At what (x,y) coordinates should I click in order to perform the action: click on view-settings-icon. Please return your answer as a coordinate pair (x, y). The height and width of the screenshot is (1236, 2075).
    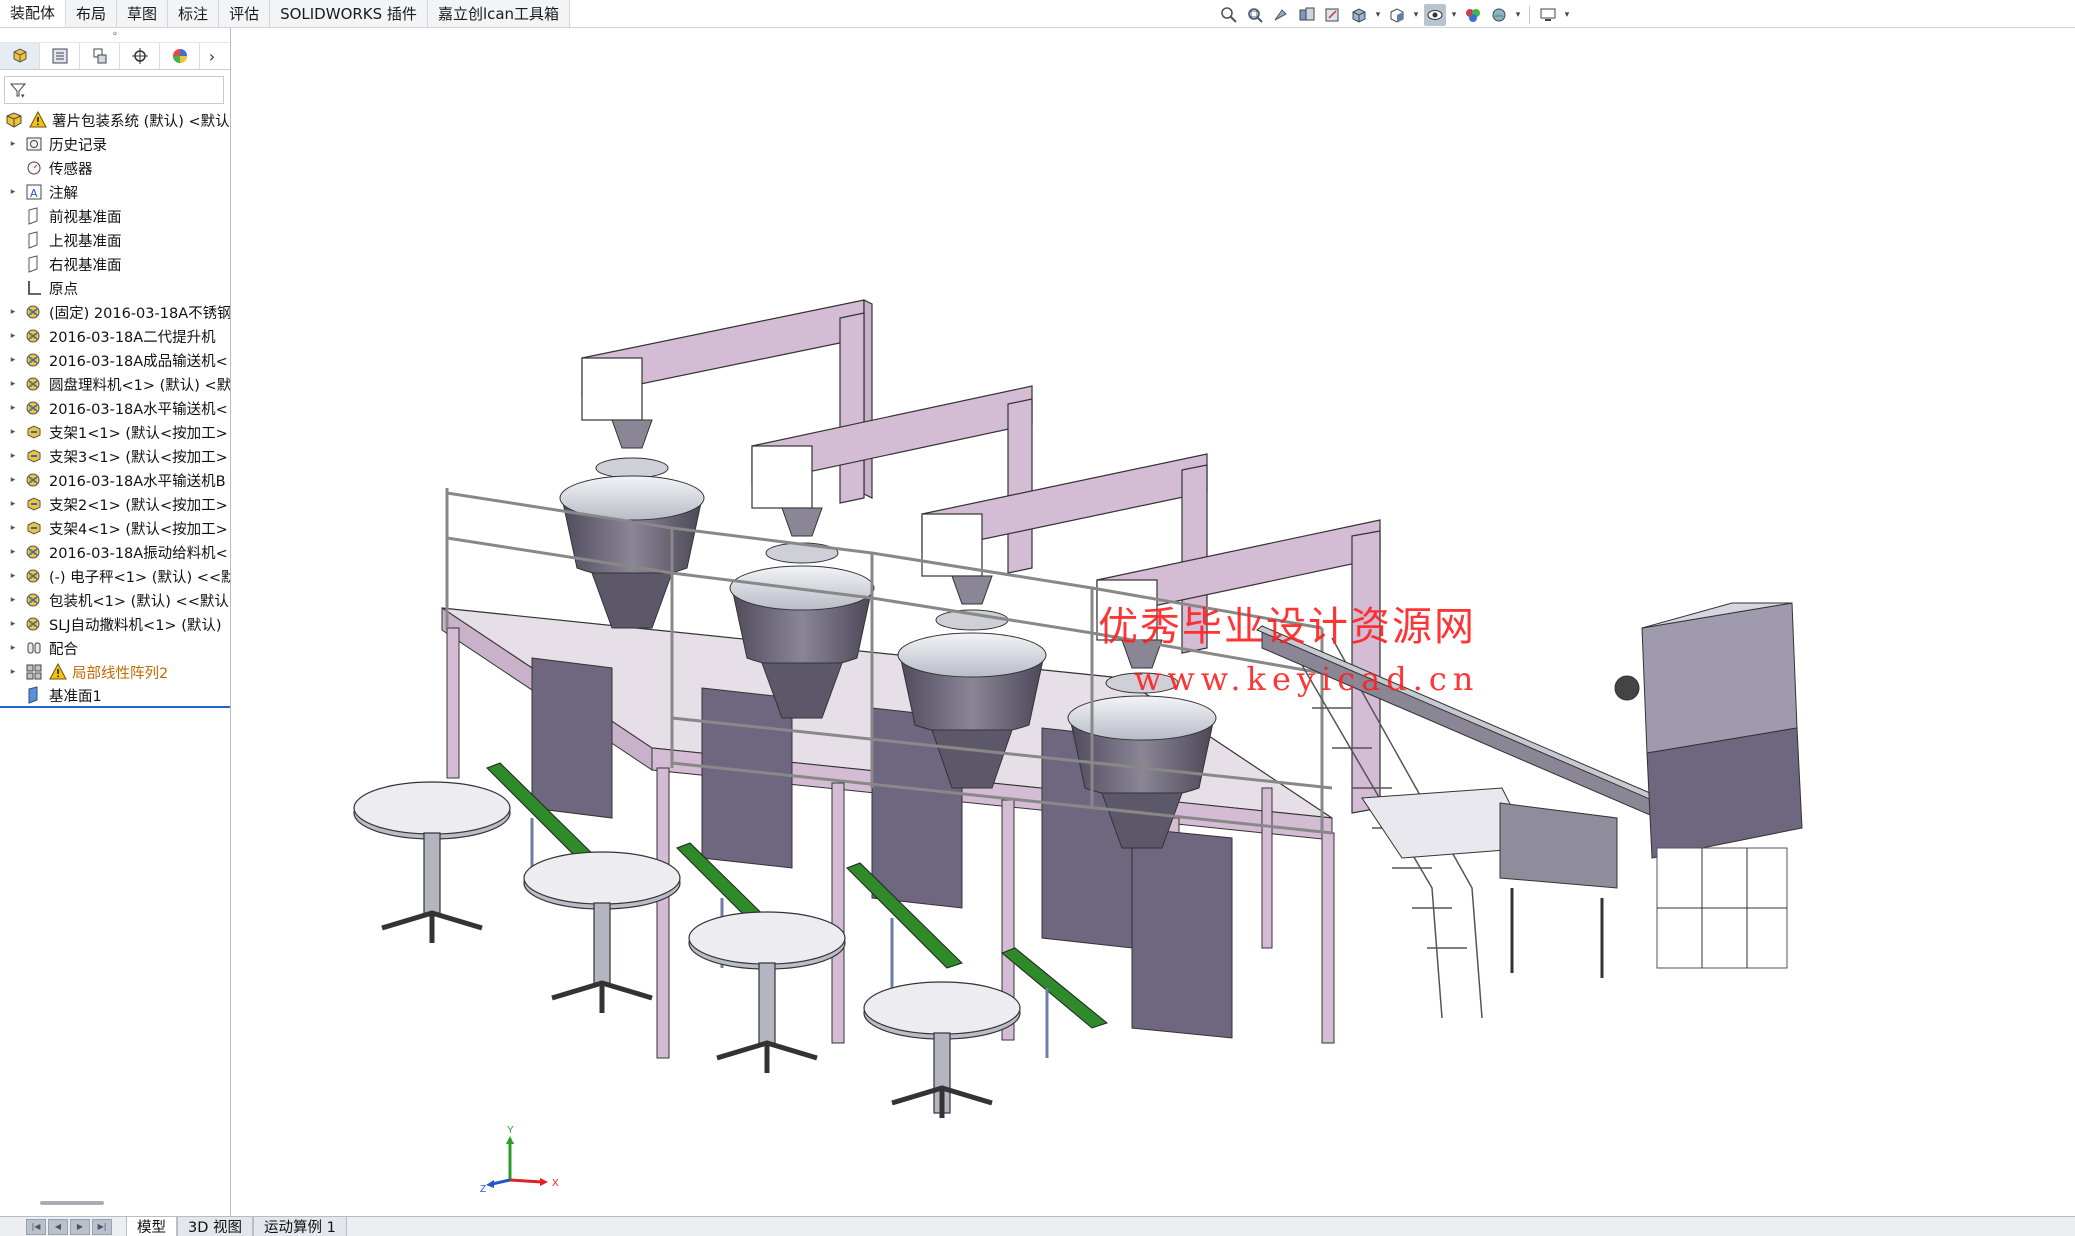
    Looking at the image, I should click on (1548, 15).